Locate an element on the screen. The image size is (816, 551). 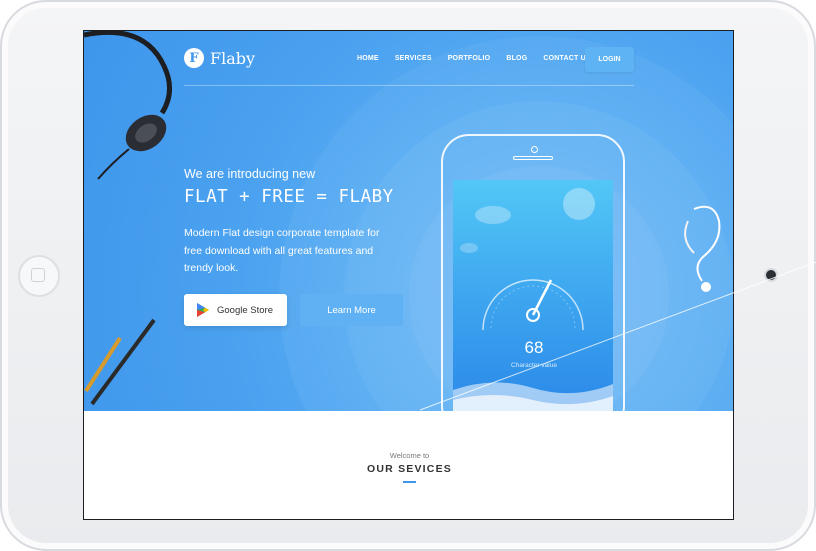
phone-screen: 68 Character value is located at coordinates (533, 295).